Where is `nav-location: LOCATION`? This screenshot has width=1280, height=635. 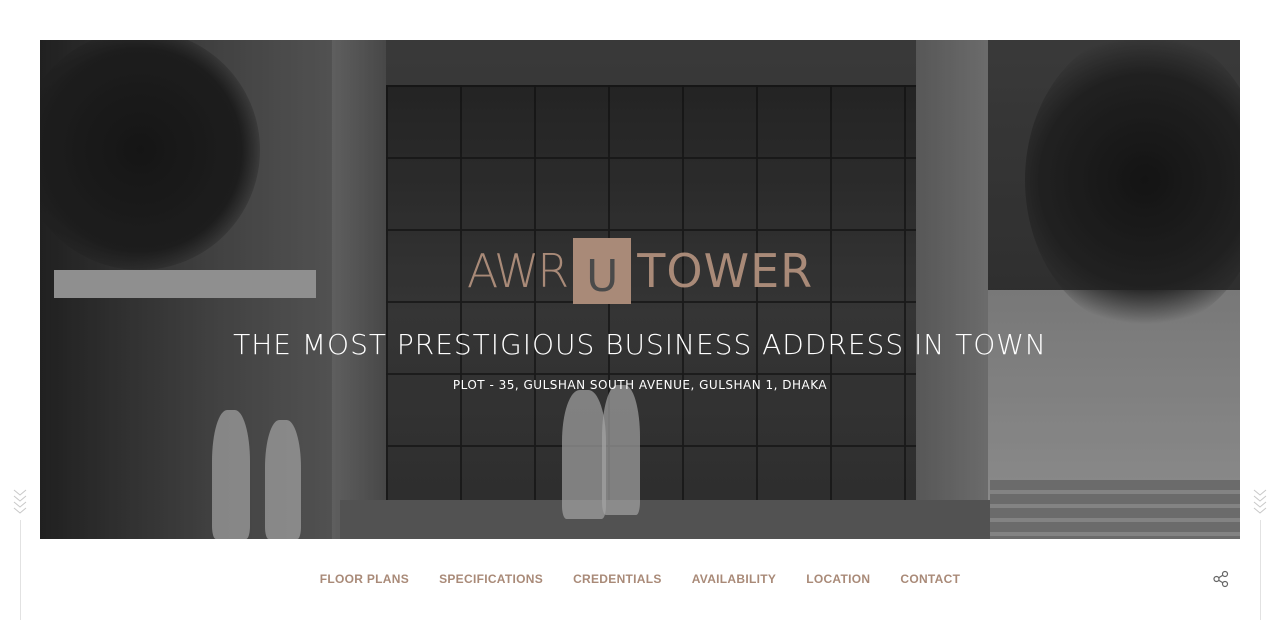 nav-location: LOCATION is located at coordinates (838, 579).